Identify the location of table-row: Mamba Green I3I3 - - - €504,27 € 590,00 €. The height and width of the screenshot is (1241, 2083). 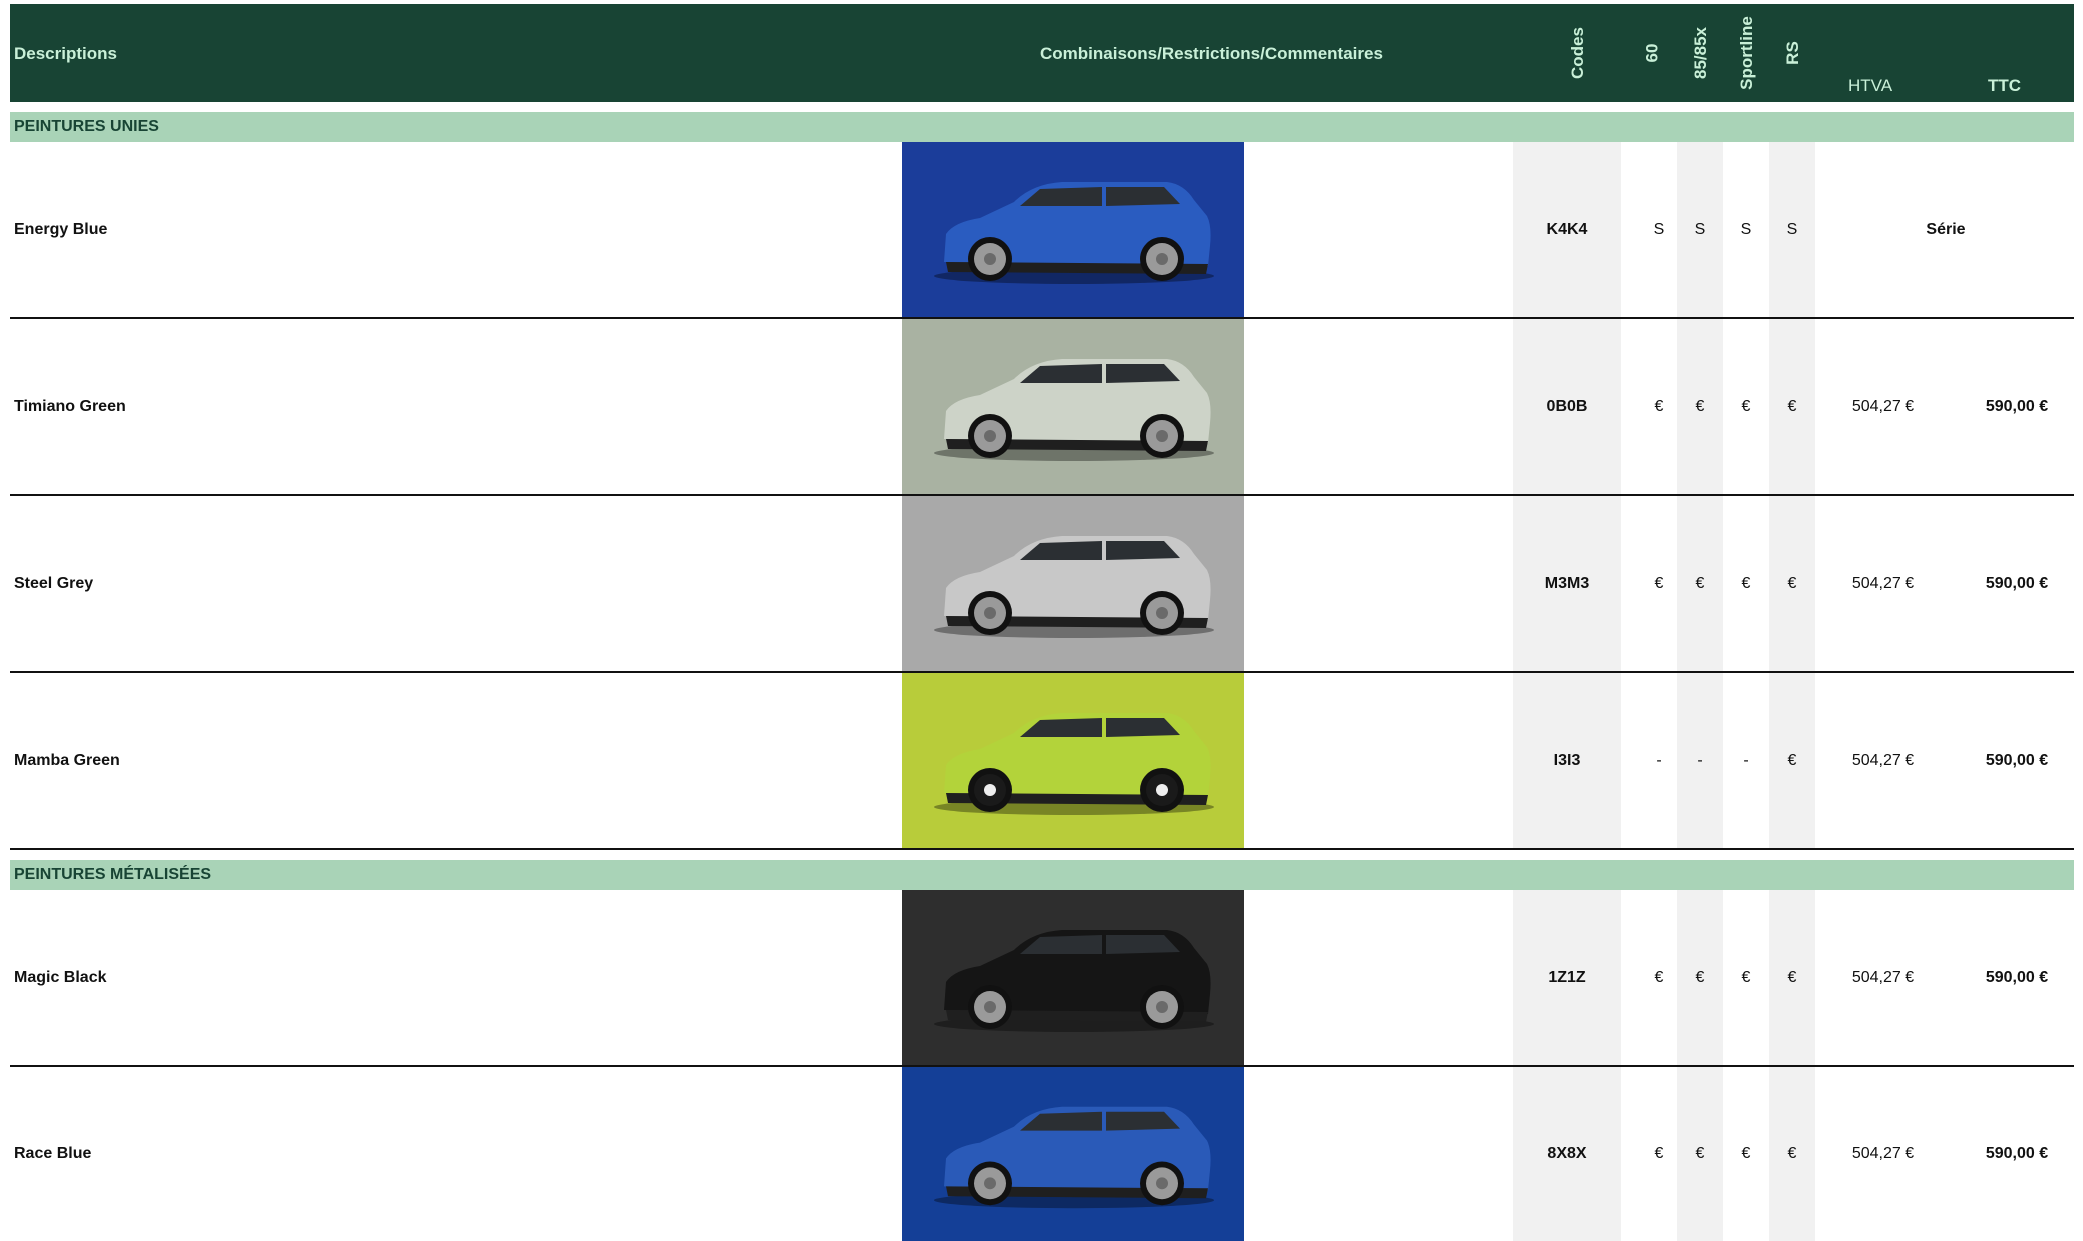
(1042, 761).